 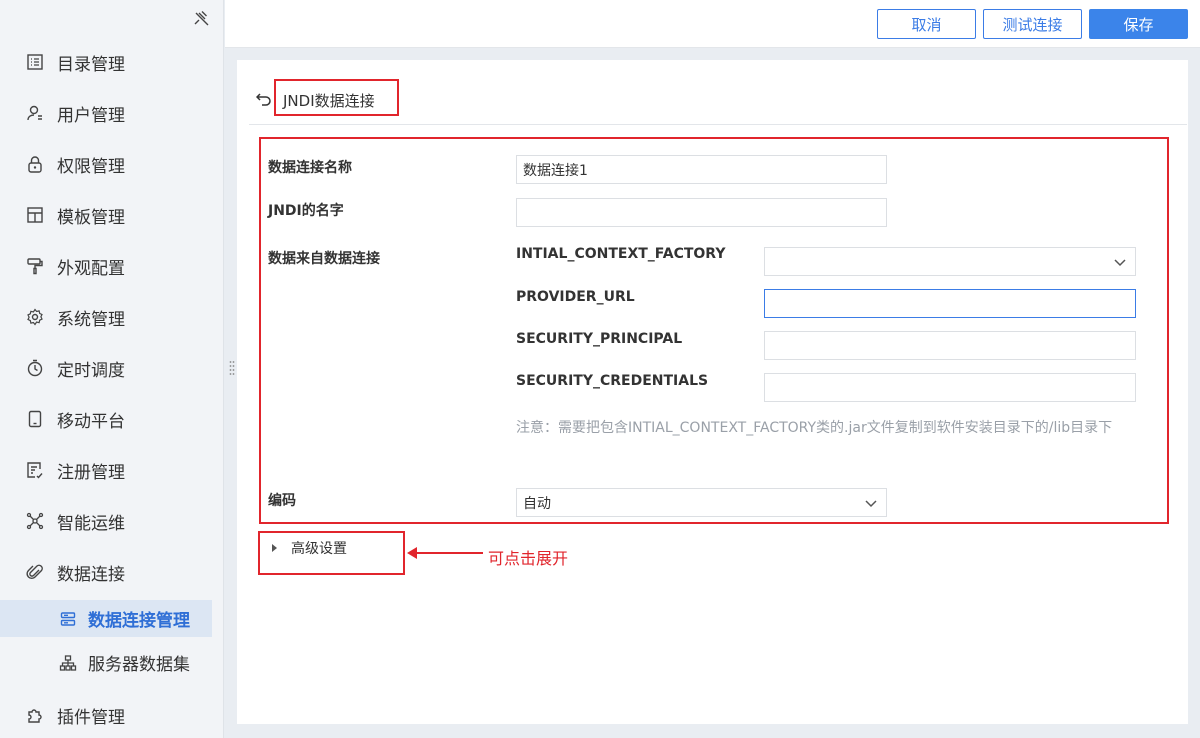 What do you see at coordinates (310, 168) in the screenshot?
I see `connection-name-label: 数据连接名称` at bounding box center [310, 168].